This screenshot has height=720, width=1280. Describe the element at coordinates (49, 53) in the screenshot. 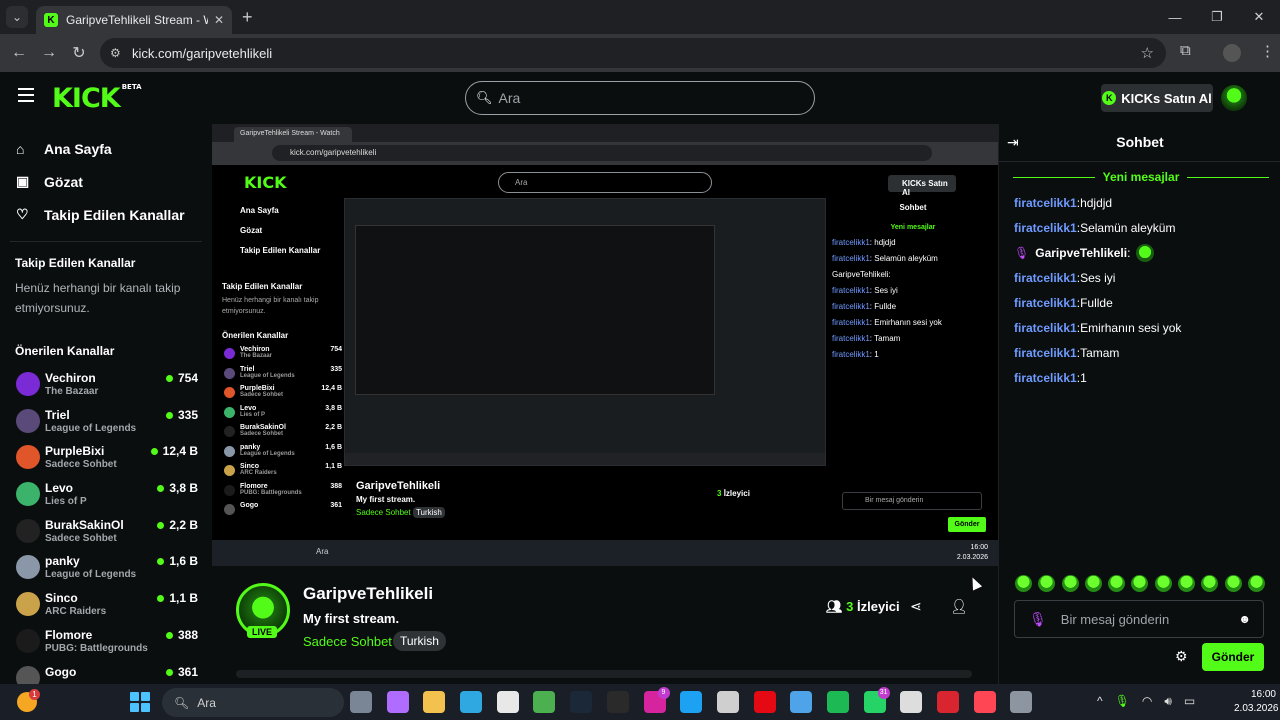

I see `forward-icon: →` at that location.